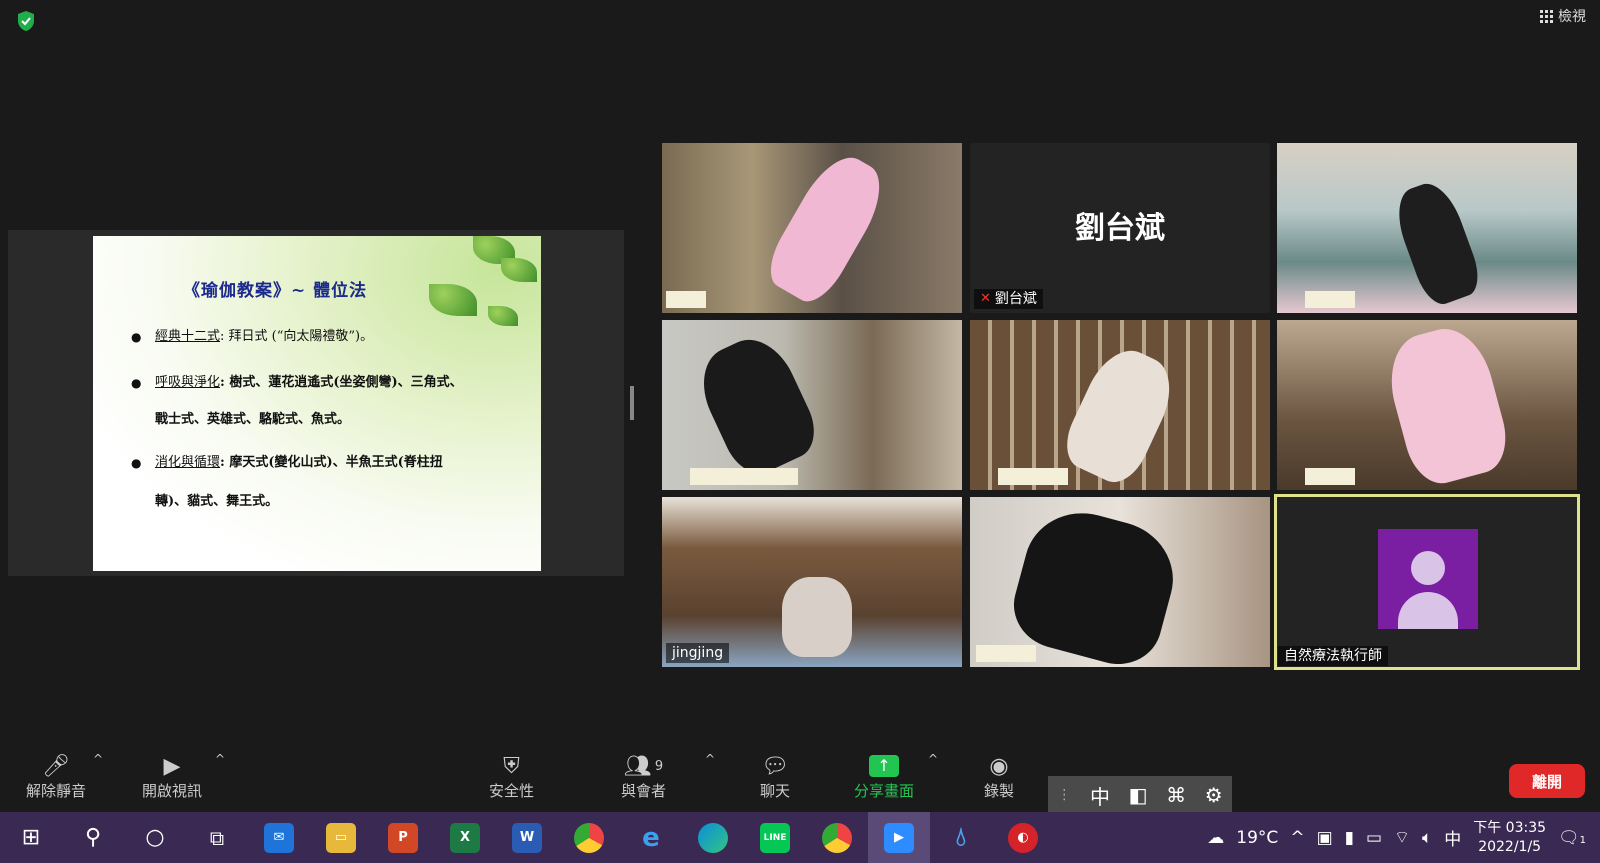 The image size is (1600, 863). I want to click on chrome-app, so click(589, 837).